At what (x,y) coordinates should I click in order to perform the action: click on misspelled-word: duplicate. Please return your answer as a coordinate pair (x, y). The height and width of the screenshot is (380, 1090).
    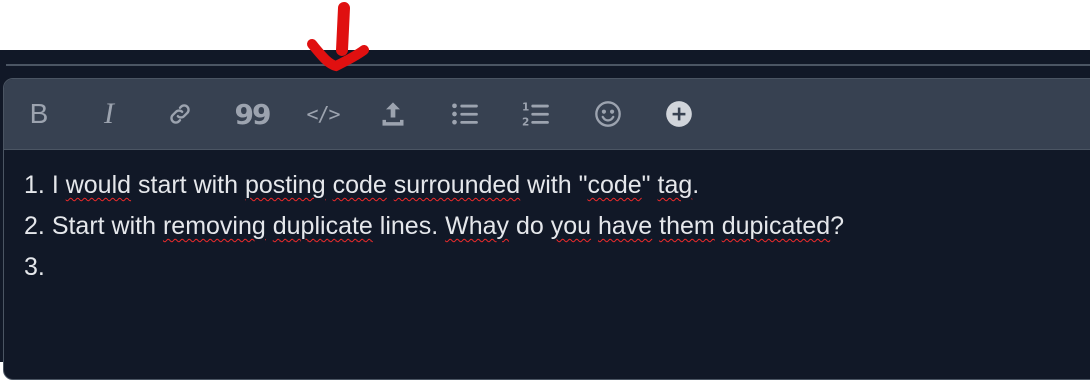
    Looking at the image, I should click on (322, 226).